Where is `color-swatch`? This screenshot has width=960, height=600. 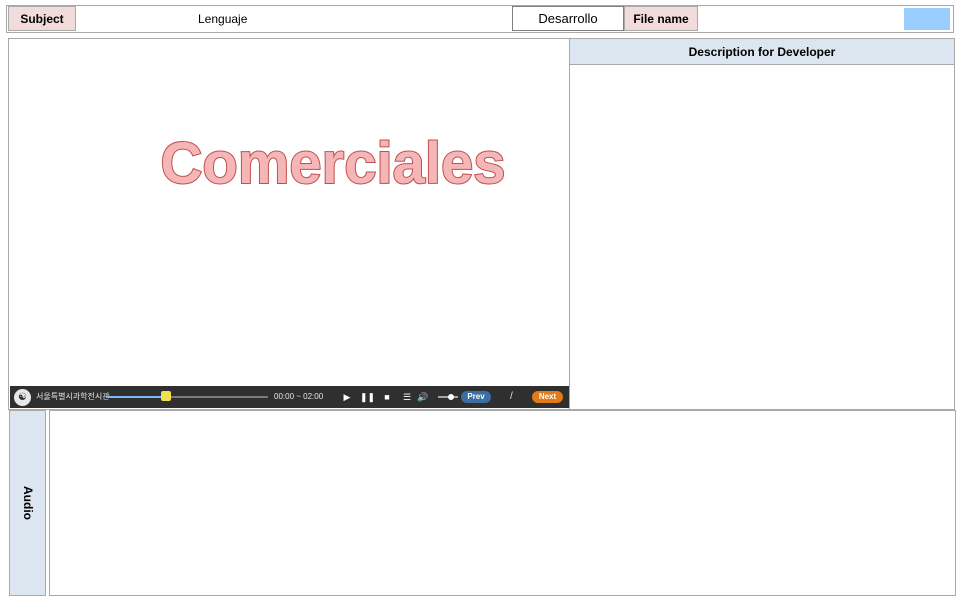 color-swatch is located at coordinates (927, 19).